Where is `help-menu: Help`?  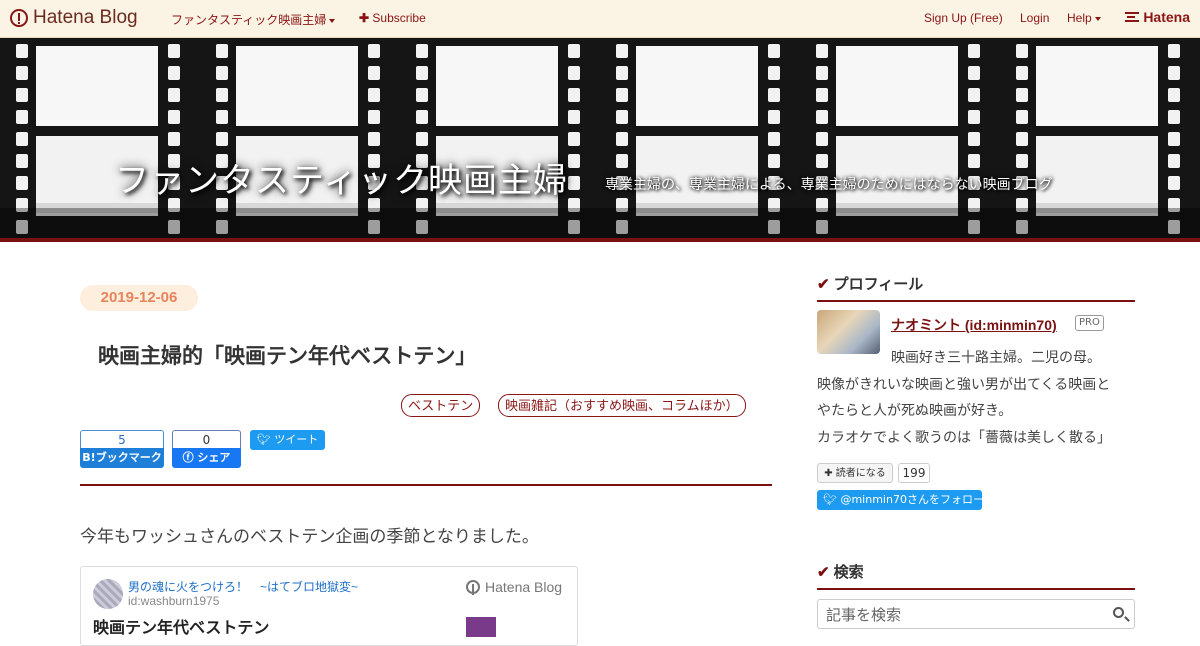
help-menu: Help is located at coordinates (1084, 18).